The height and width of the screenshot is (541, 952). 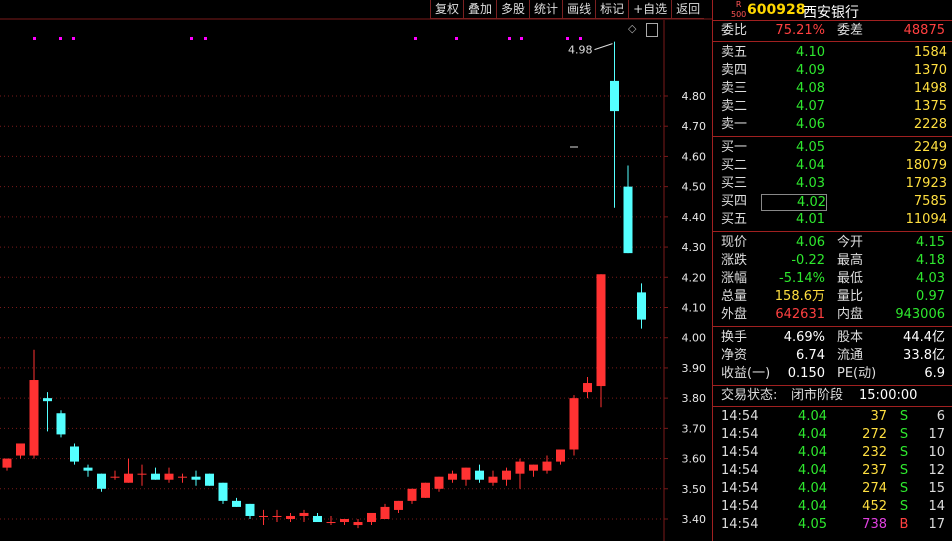 I want to click on tick-row: 14:54 4.04 237 S 12, so click(x=833, y=470).